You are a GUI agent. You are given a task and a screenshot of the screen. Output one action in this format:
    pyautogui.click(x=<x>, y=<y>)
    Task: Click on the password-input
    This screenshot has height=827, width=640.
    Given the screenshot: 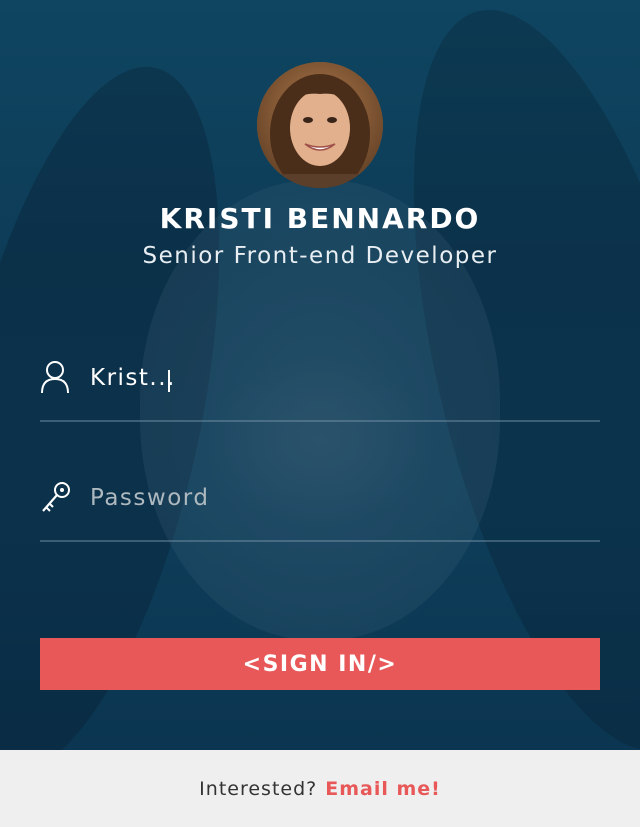 What is the action you would take?
    pyautogui.click(x=330, y=498)
    